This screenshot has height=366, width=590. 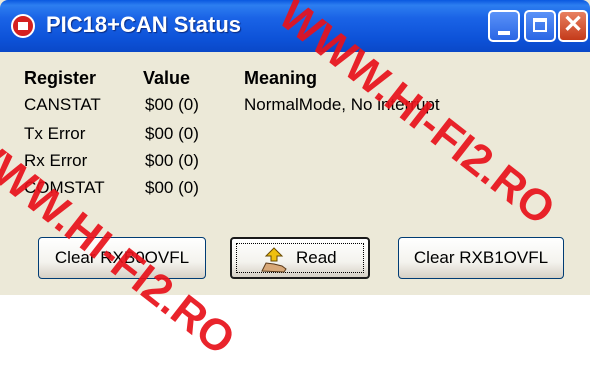 What do you see at coordinates (56, 160) in the screenshot?
I see `row-register: Rx Error` at bounding box center [56, 160].